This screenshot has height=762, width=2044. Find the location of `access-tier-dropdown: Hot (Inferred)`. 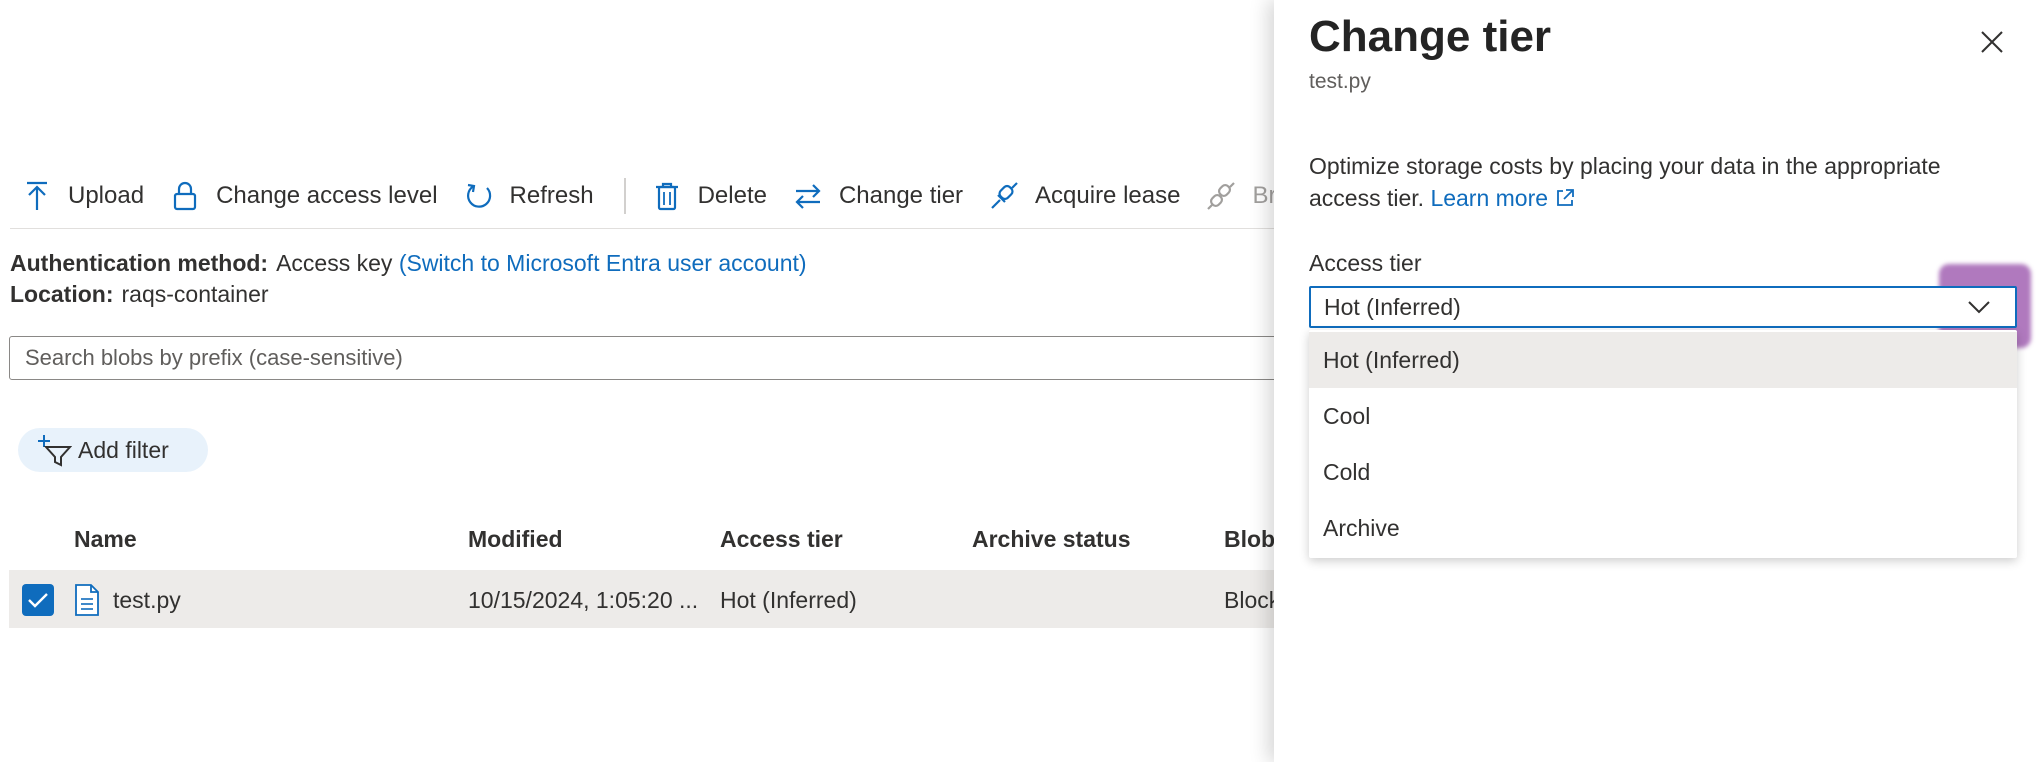

access-tier-dropdown: Hot (Inferred) is located at coordinates (1663, 307).